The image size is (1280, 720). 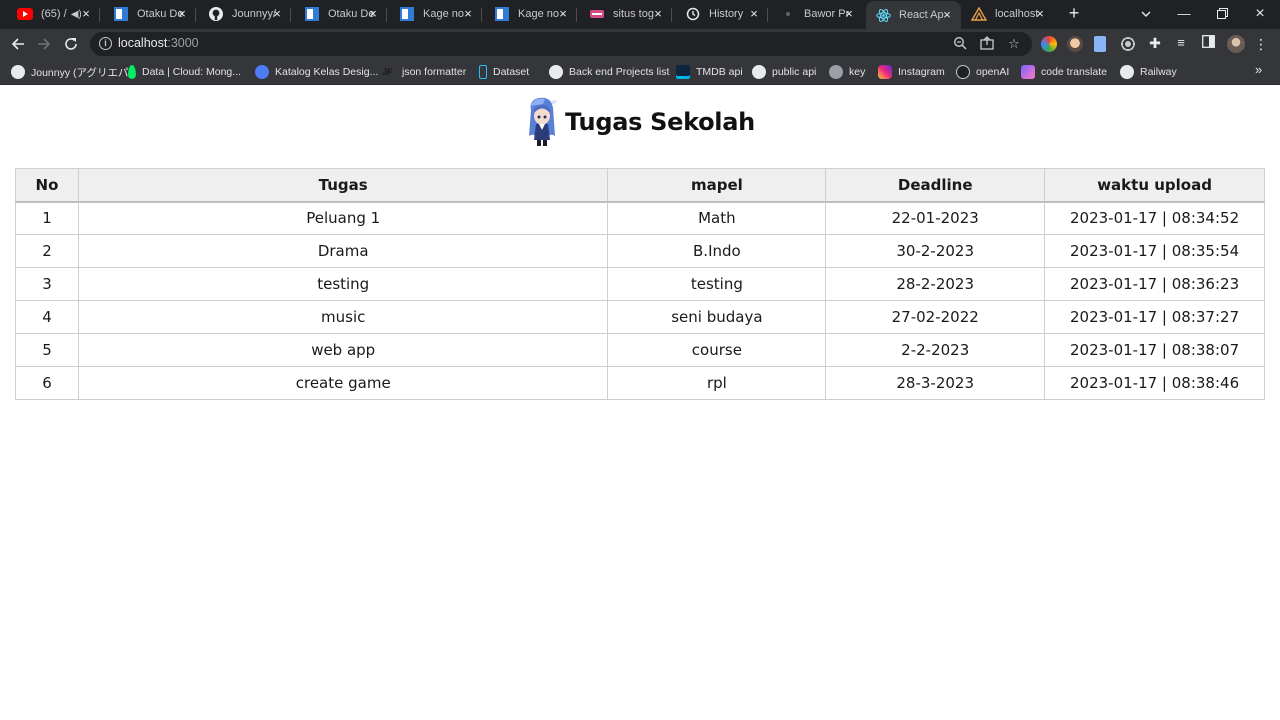 I want to click on reload-button, so click(x=71, y=44).